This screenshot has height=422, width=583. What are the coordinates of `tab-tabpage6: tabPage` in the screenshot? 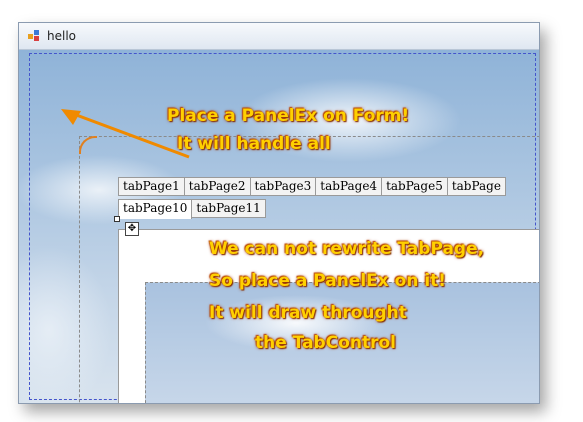 It's located at (476, 186).